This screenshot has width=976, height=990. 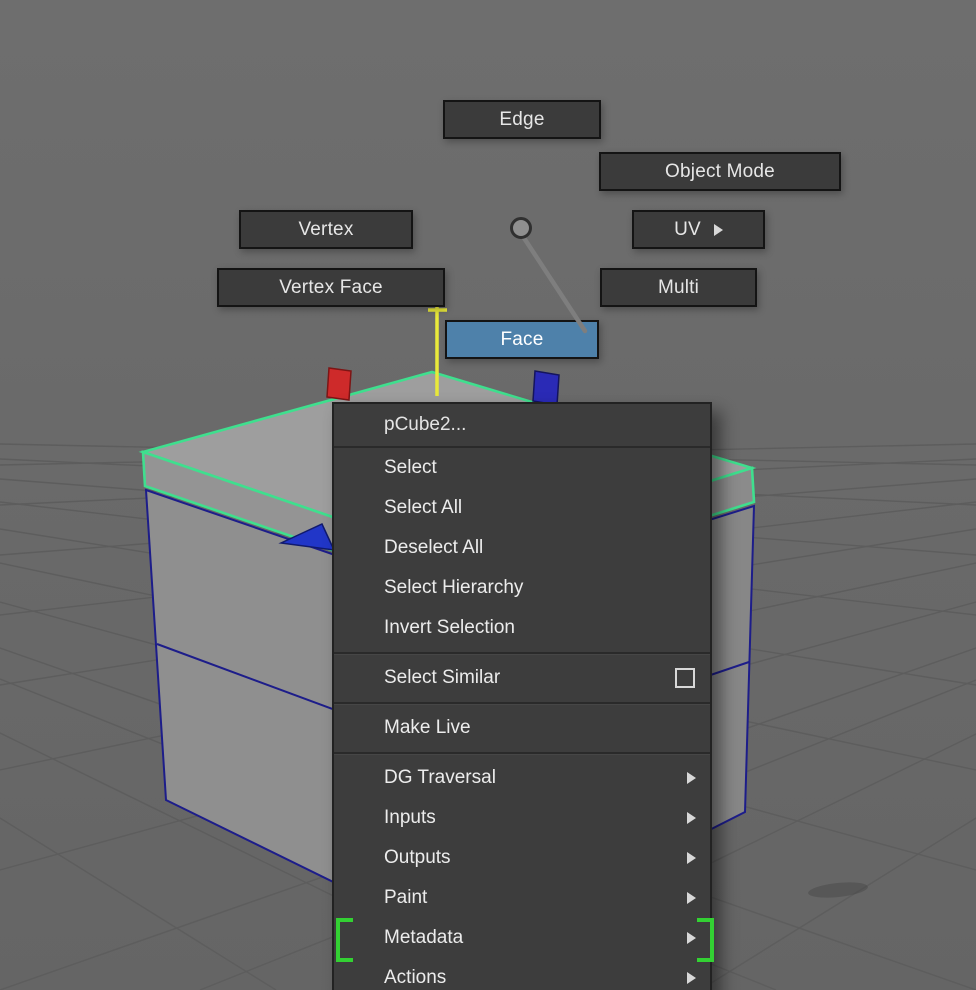 I want to click on marking-menu-uv: UV, so click(x=698, y=229).